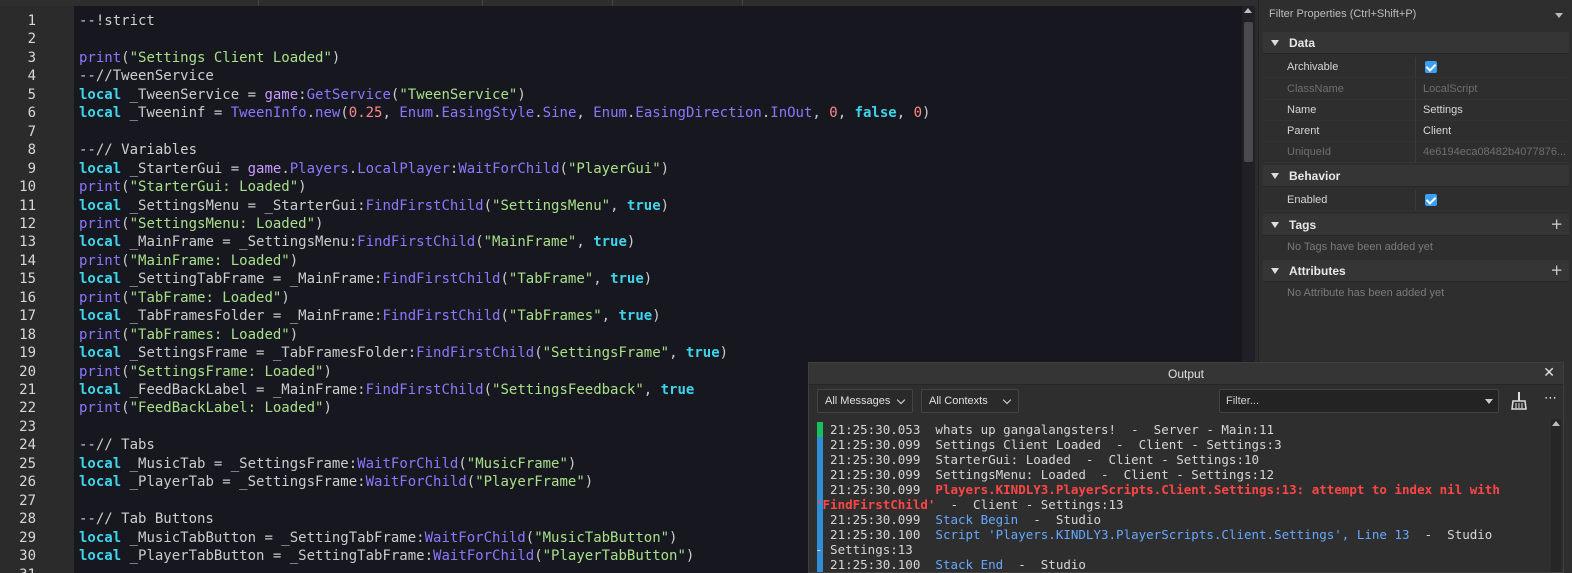 The height and width of the screenshot is (573, 1572). Describe the element at coordinates (27, 408) in the screenshot. I see `line-number: 22` at that location.